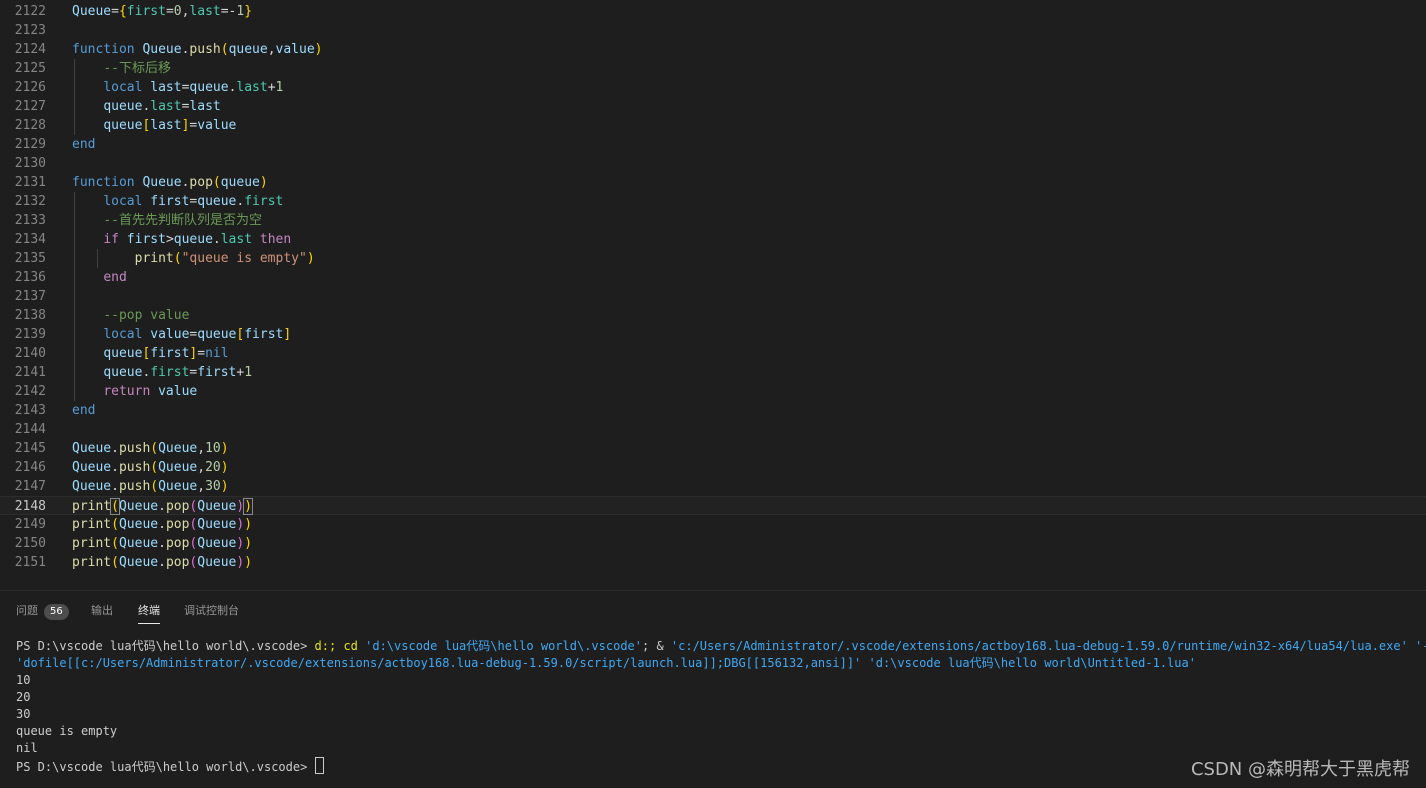 The width and height of the screenshot is (1426, 788). Describe the element at coordinates (713, 467) in the screenshot. I see `code-line: 2146 Queue.push(Queue,20)` at that location.